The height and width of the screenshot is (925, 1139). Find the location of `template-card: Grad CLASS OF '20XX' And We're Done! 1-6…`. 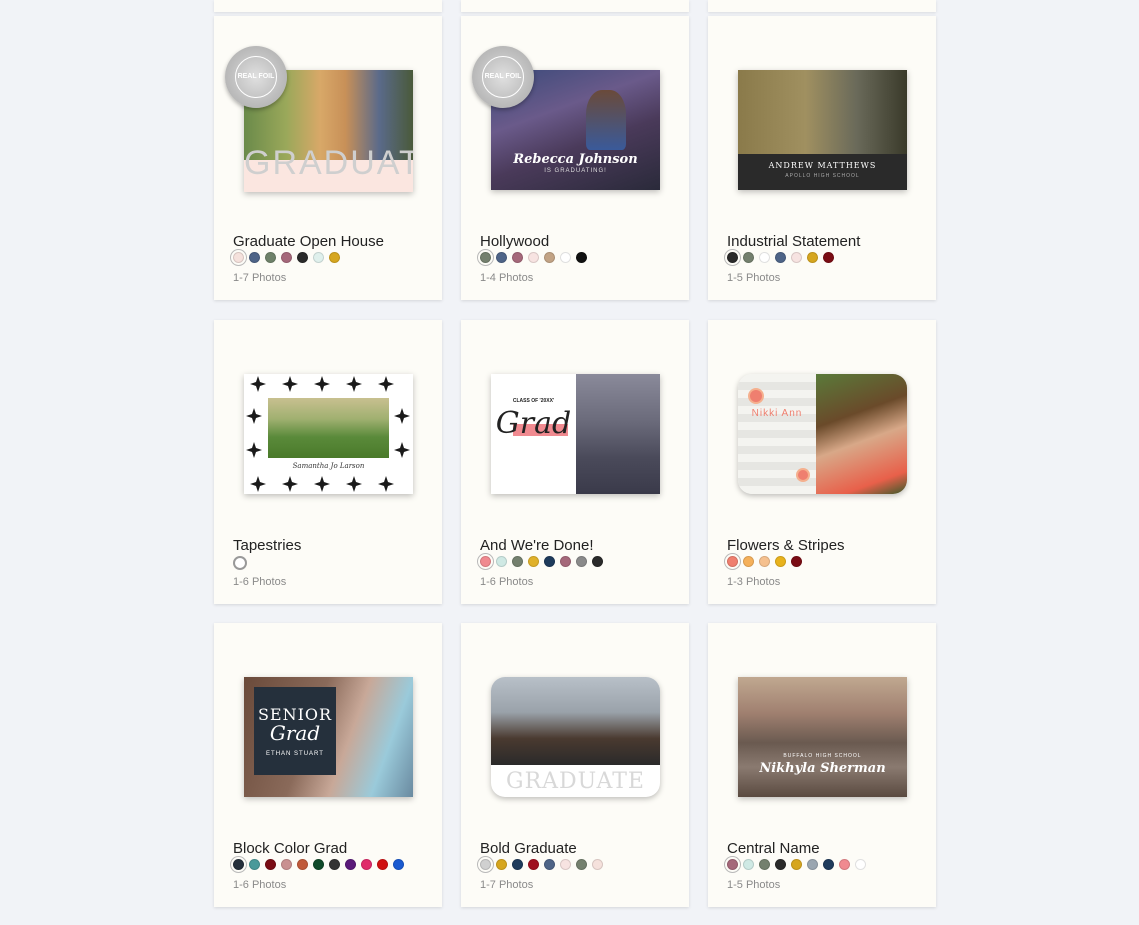

template-card: Grad CLASS OF '20XX' And We're Done! 1-6… is located at coordinates (575, 462).